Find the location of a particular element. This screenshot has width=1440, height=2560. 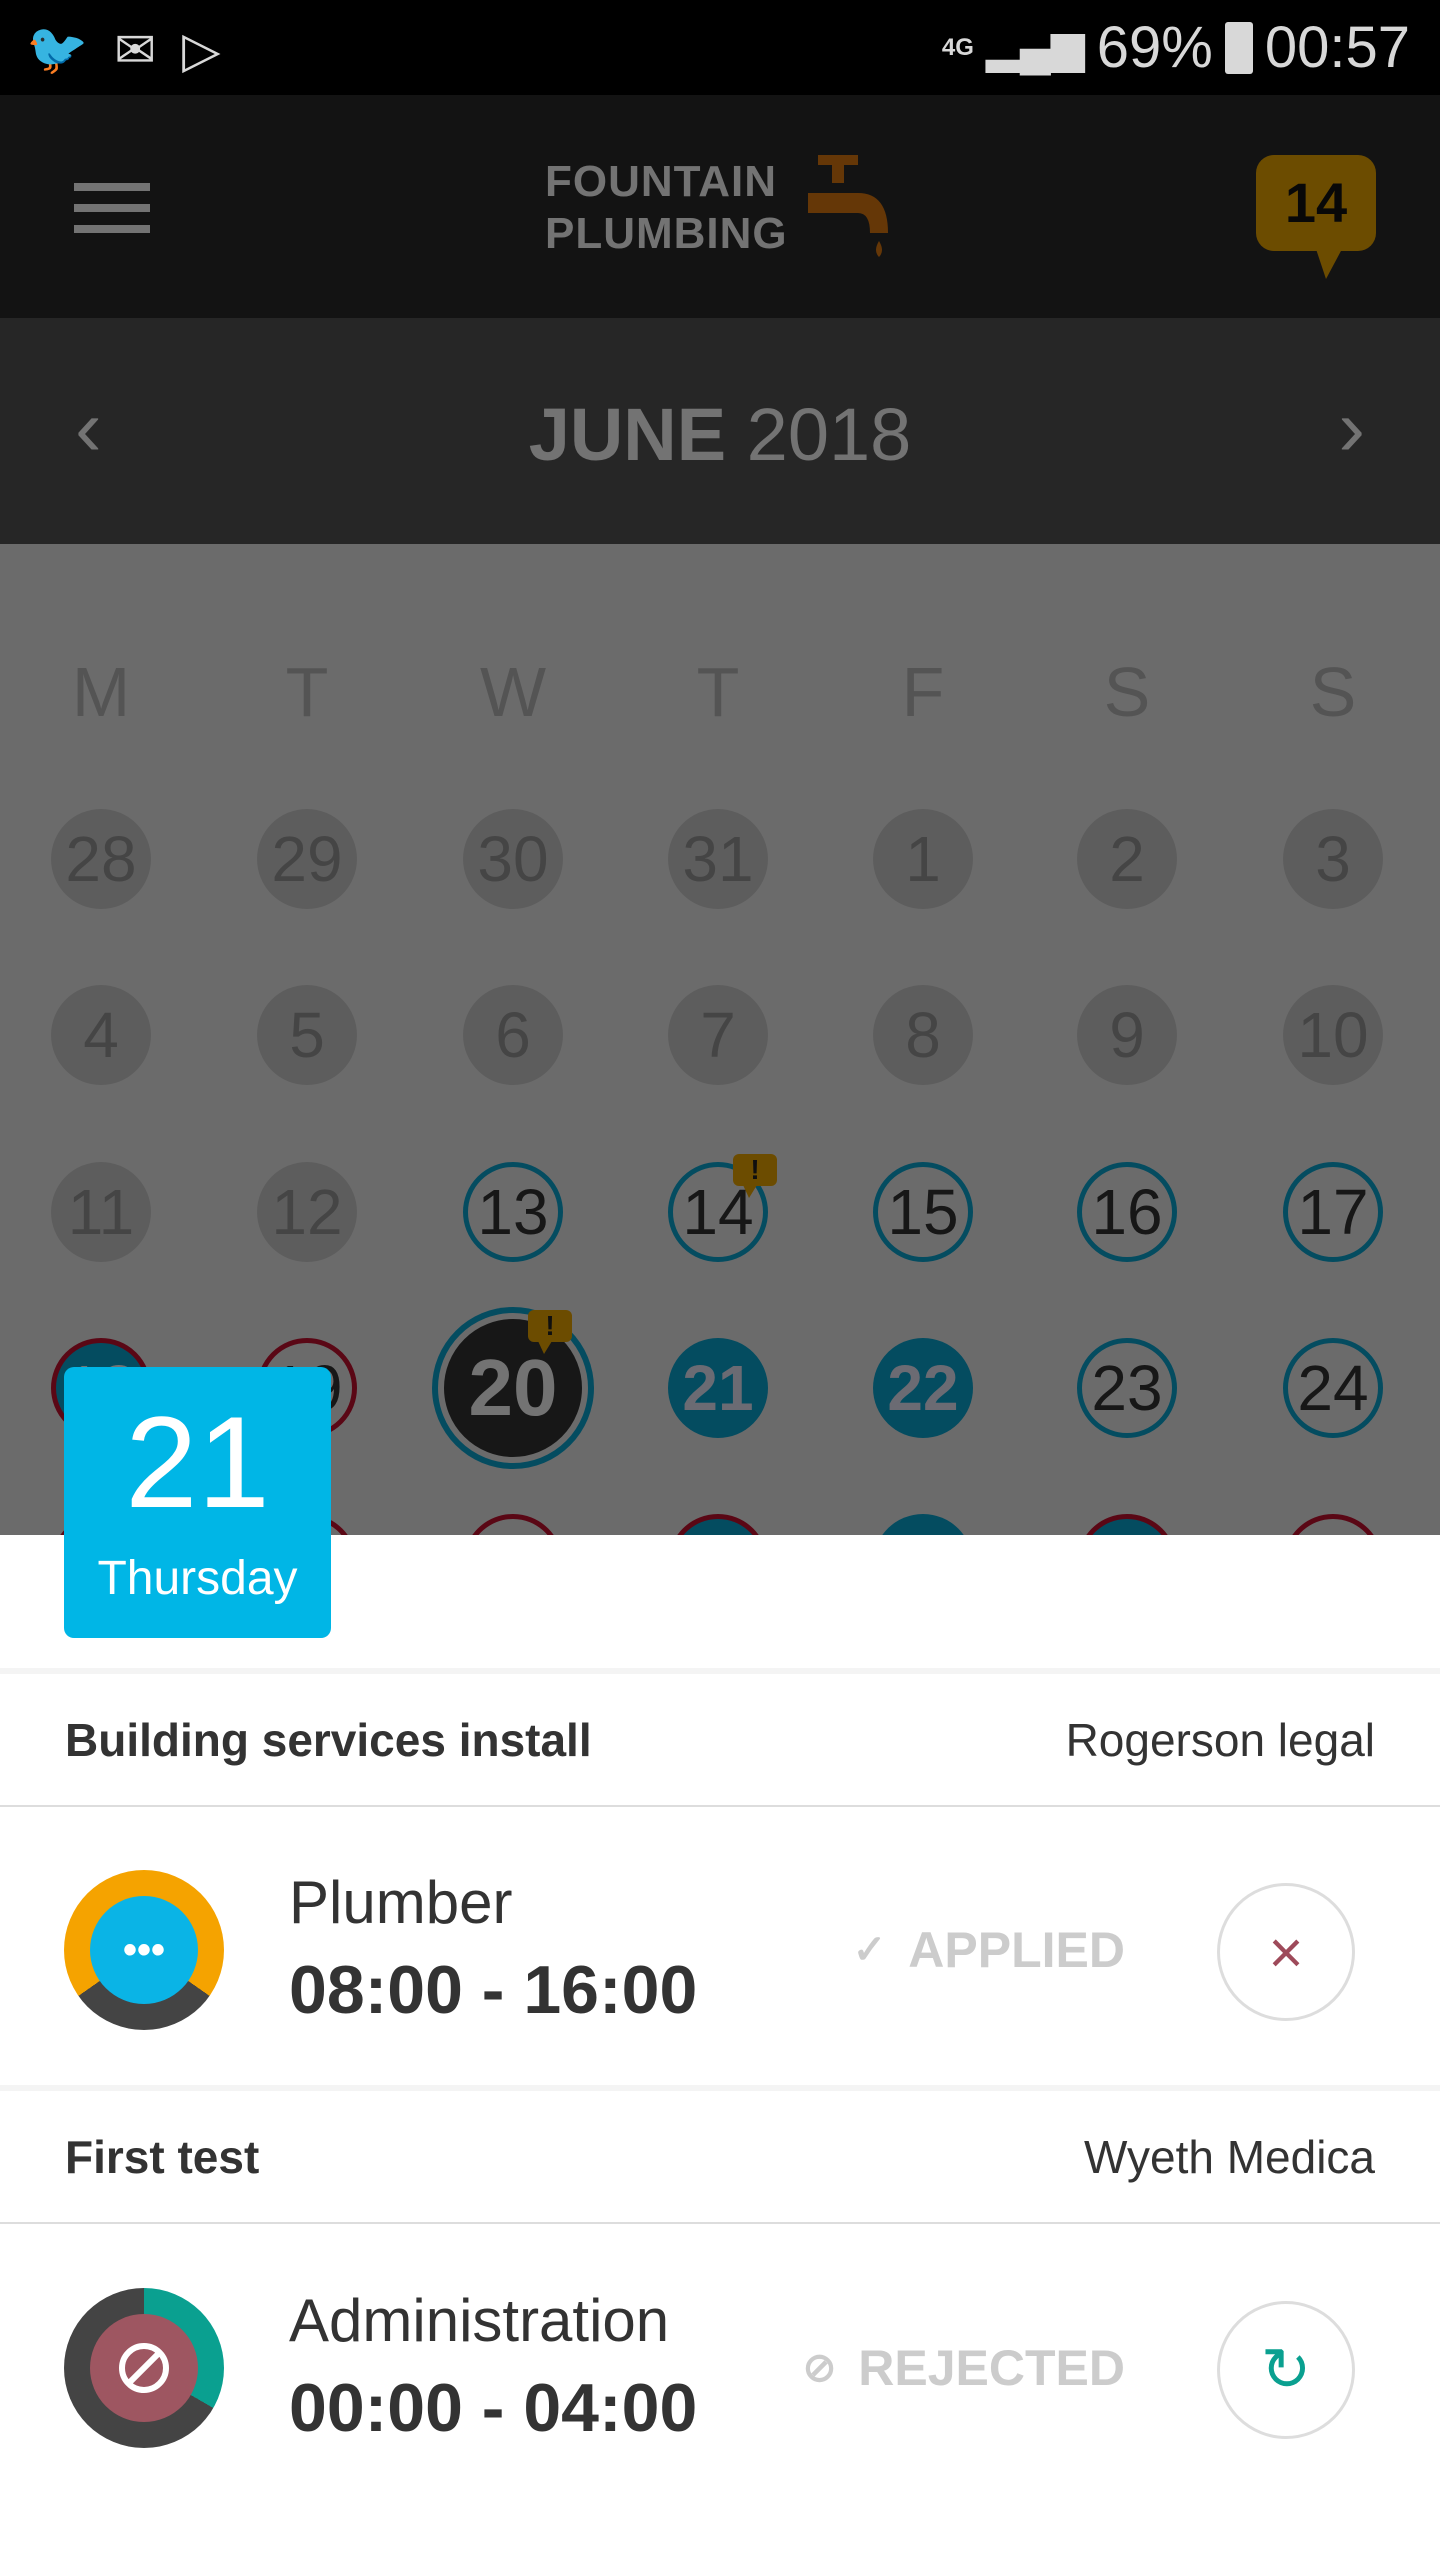

logo-line1: FOUNTAIN is located at coordinates (661, 181).